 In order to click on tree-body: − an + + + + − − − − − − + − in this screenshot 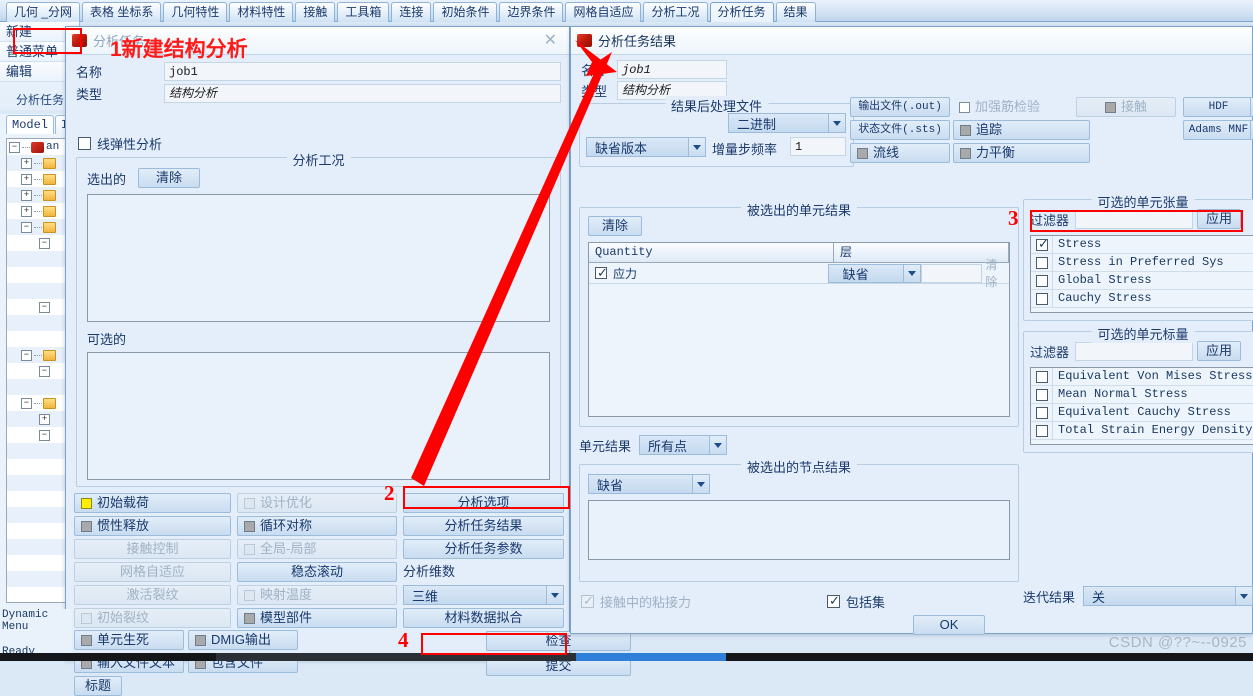, I will do `click(38, 370)`.